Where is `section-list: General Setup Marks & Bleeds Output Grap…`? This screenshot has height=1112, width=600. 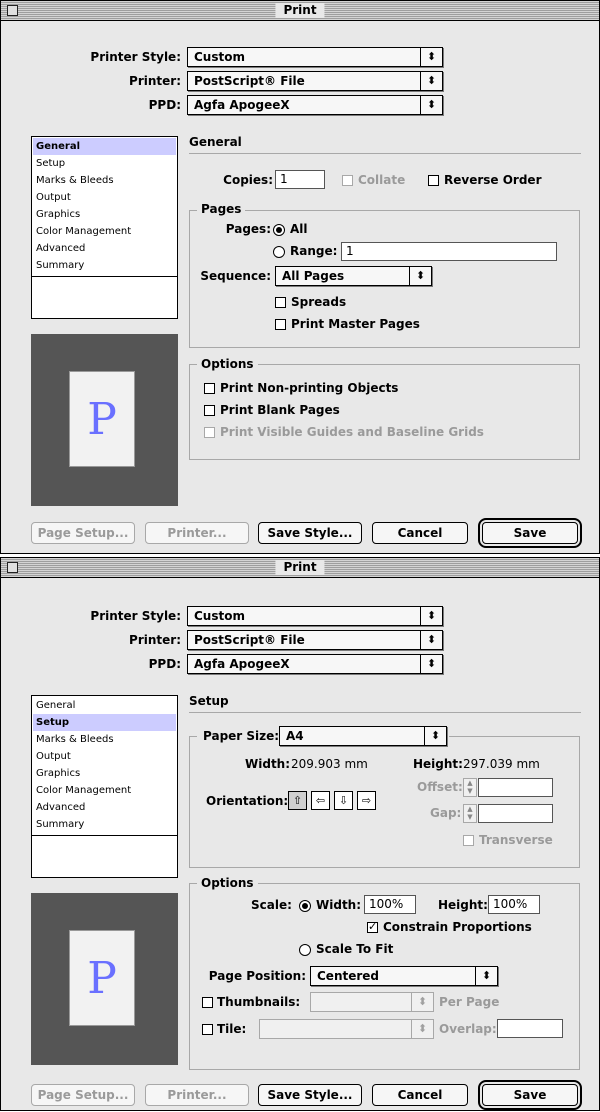 section-list: General Setup Marks & Bleeds Output Grap… is located at coordinates (104, 227).